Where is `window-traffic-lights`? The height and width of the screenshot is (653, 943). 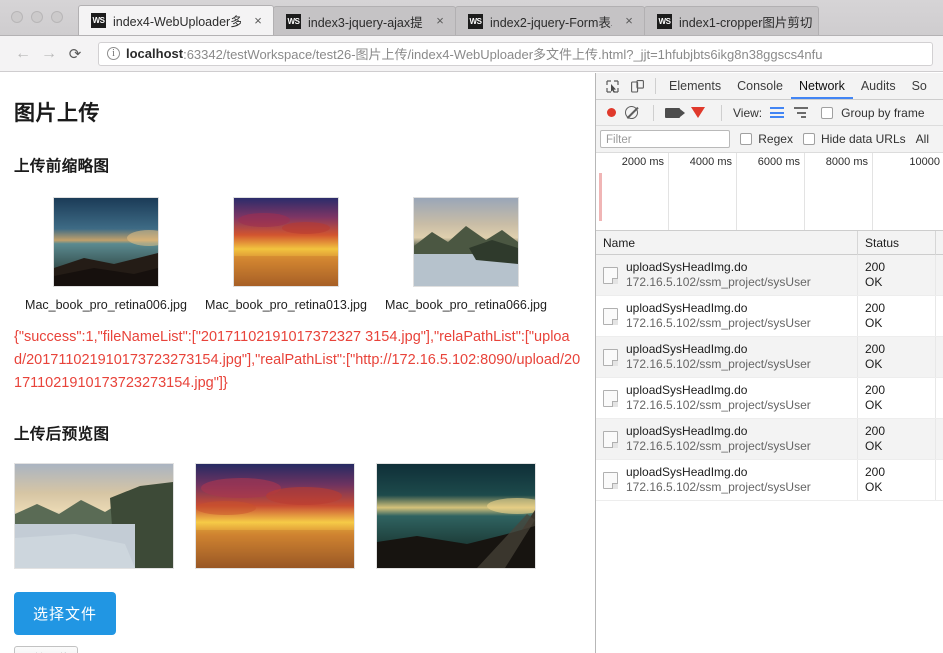 window-traffic-lights is located at coordinates (37, 17).